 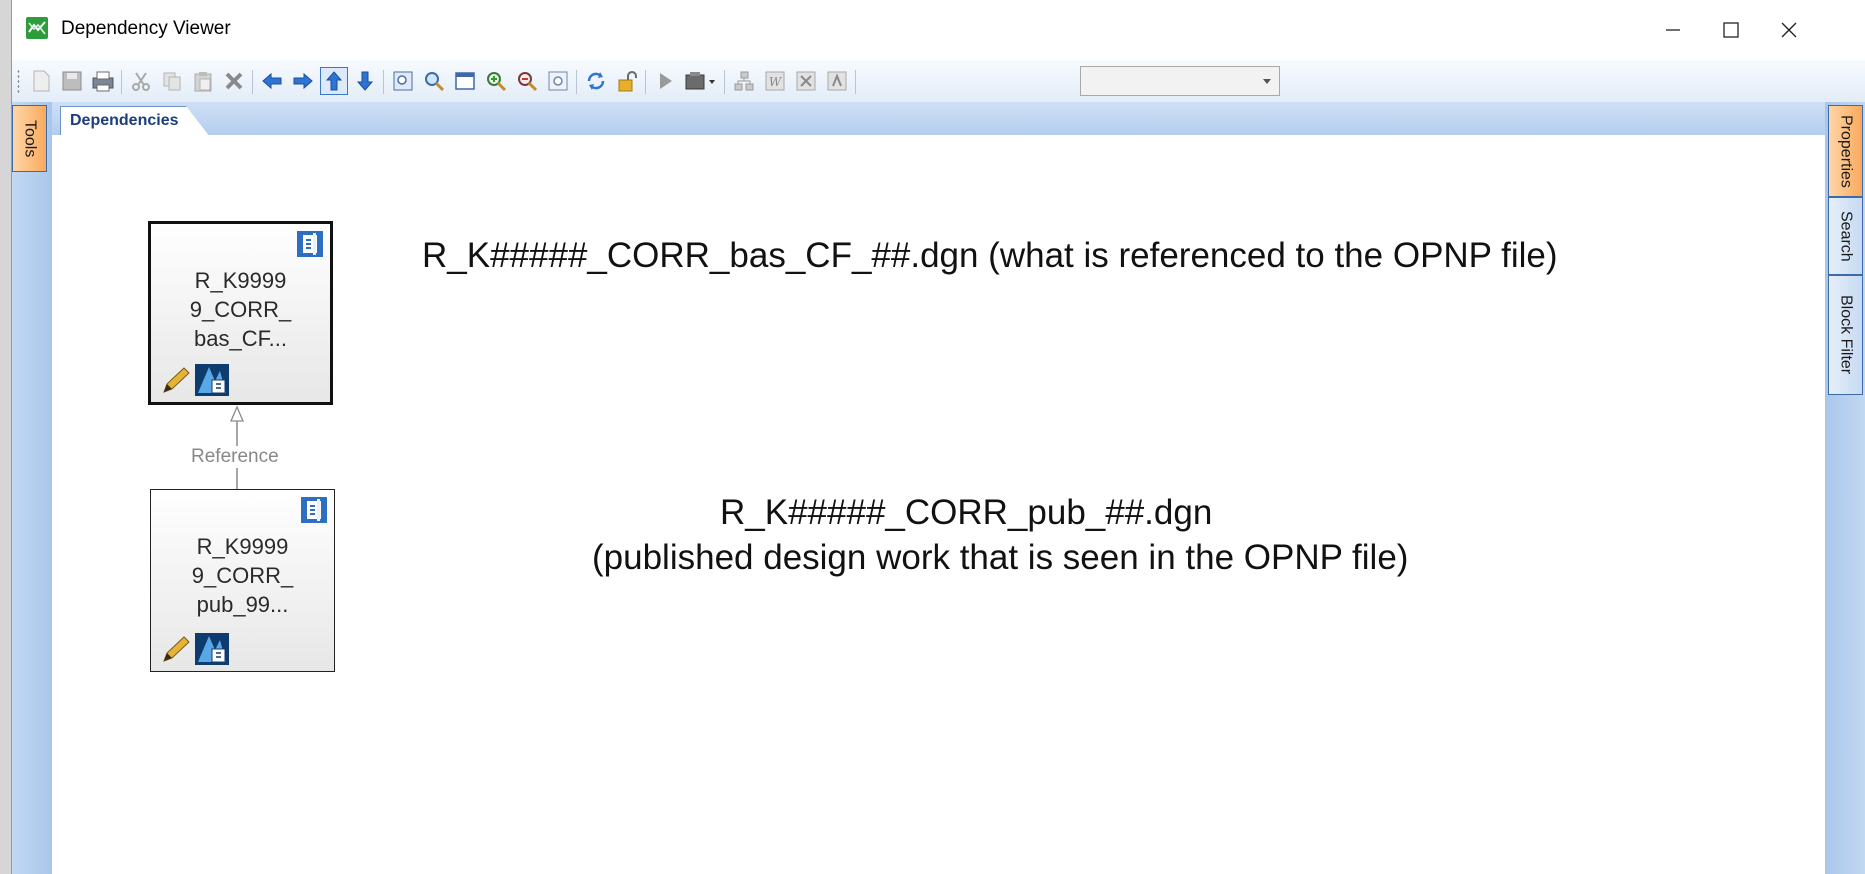 I want to click on search-panel-tab-label: Search, so click(x=1846, y=236).